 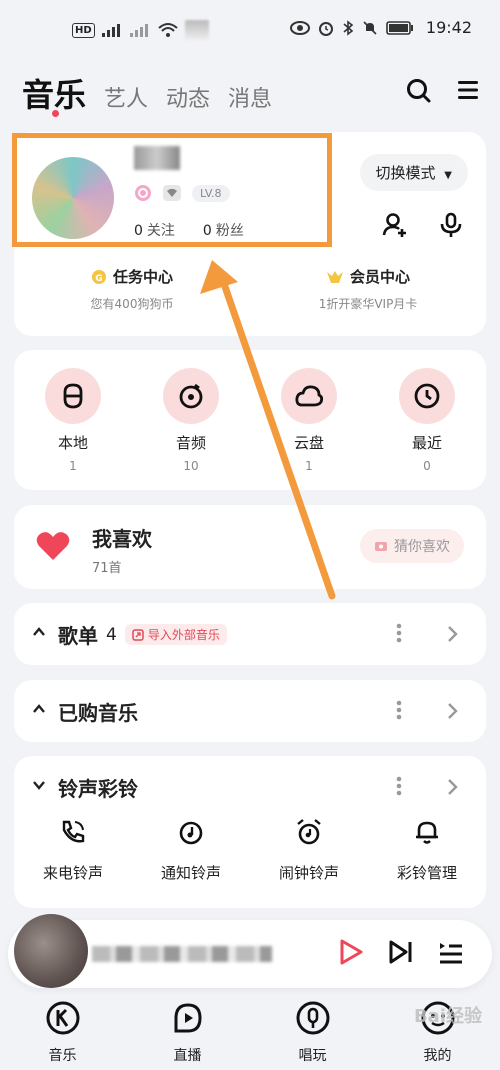 What do you see at coordinates (250, 634) in the screenshot?
I see `playlists-row: 歌单 4 导入外部音乐` at bounding box center [250, 634].